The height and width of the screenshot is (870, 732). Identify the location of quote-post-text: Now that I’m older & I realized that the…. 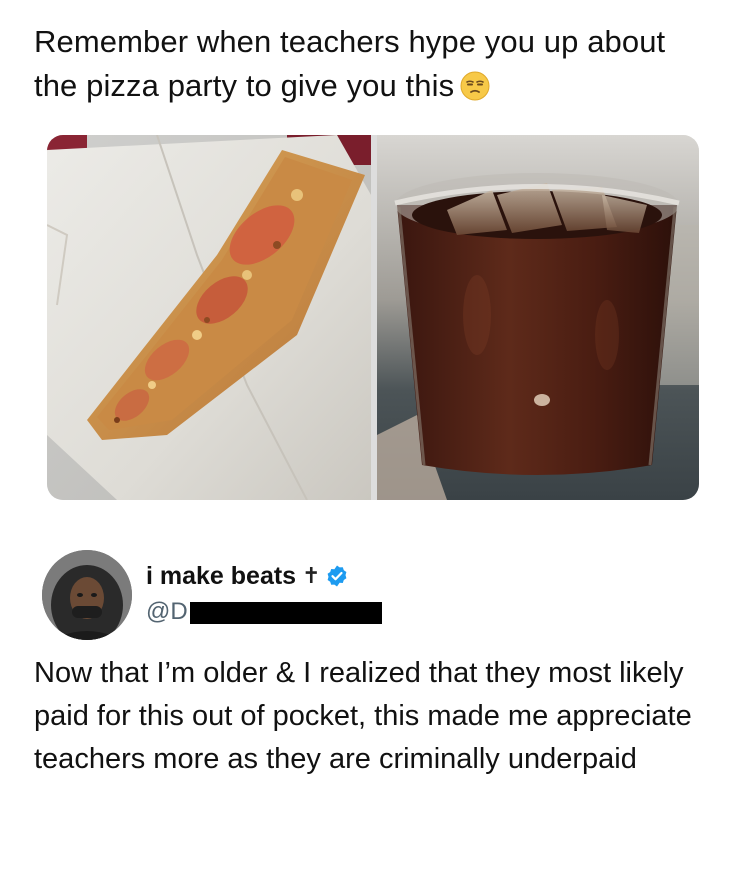
(363, 716).